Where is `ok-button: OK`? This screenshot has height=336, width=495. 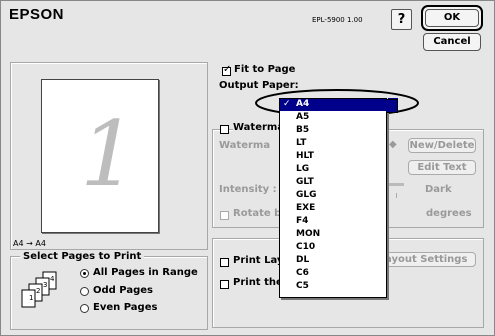 ok-button: OK is located at coordinates (452, 18).